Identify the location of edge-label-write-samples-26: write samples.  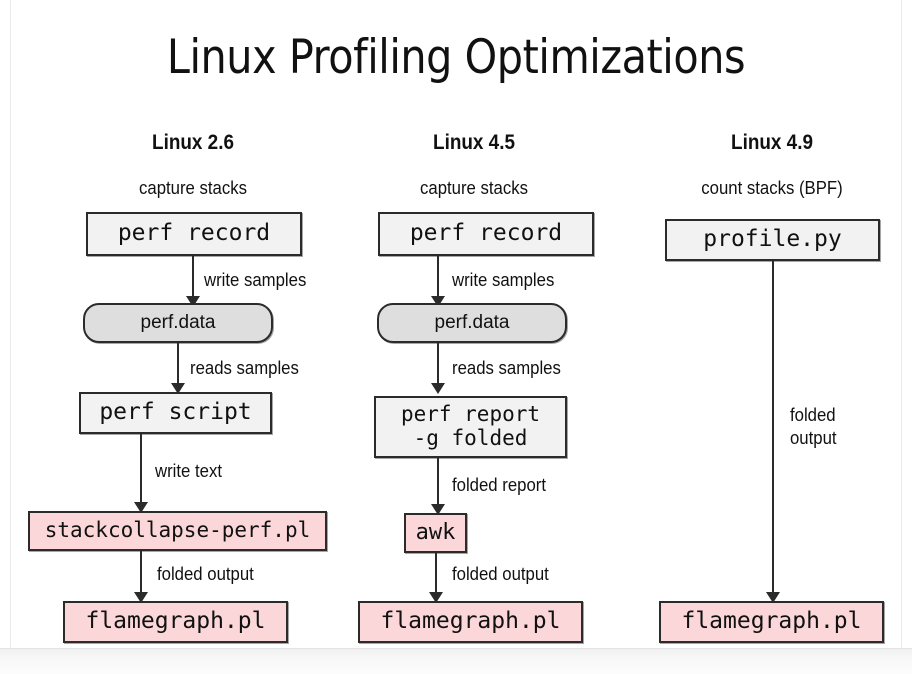
(255, 280).